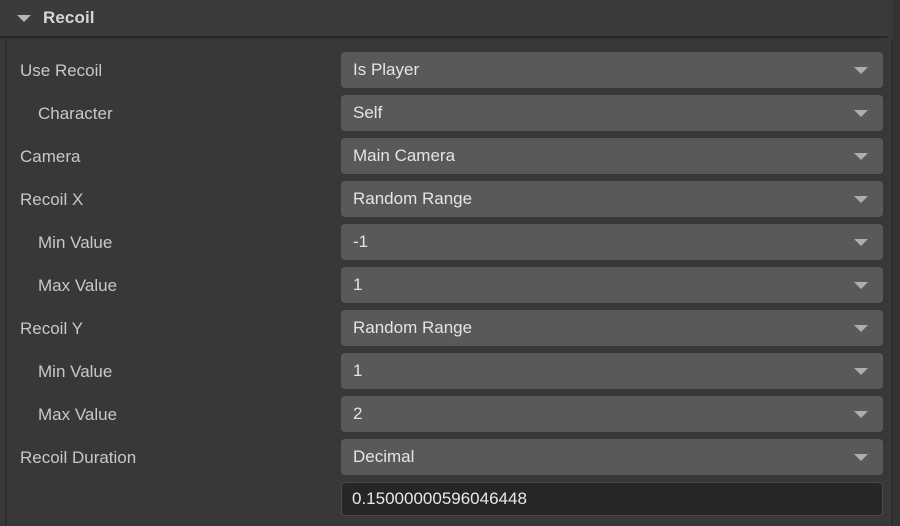  I want to click on dropdown-selected-value: Self, so click(368, 112).